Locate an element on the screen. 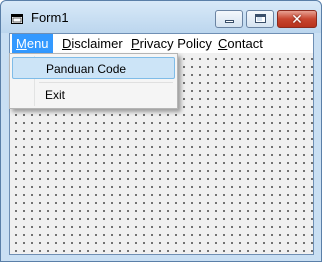 Image resolution: width=322 pixels, height=262 pixels. menu-menu-mnemonic: M is located at coordinates (21, 43).